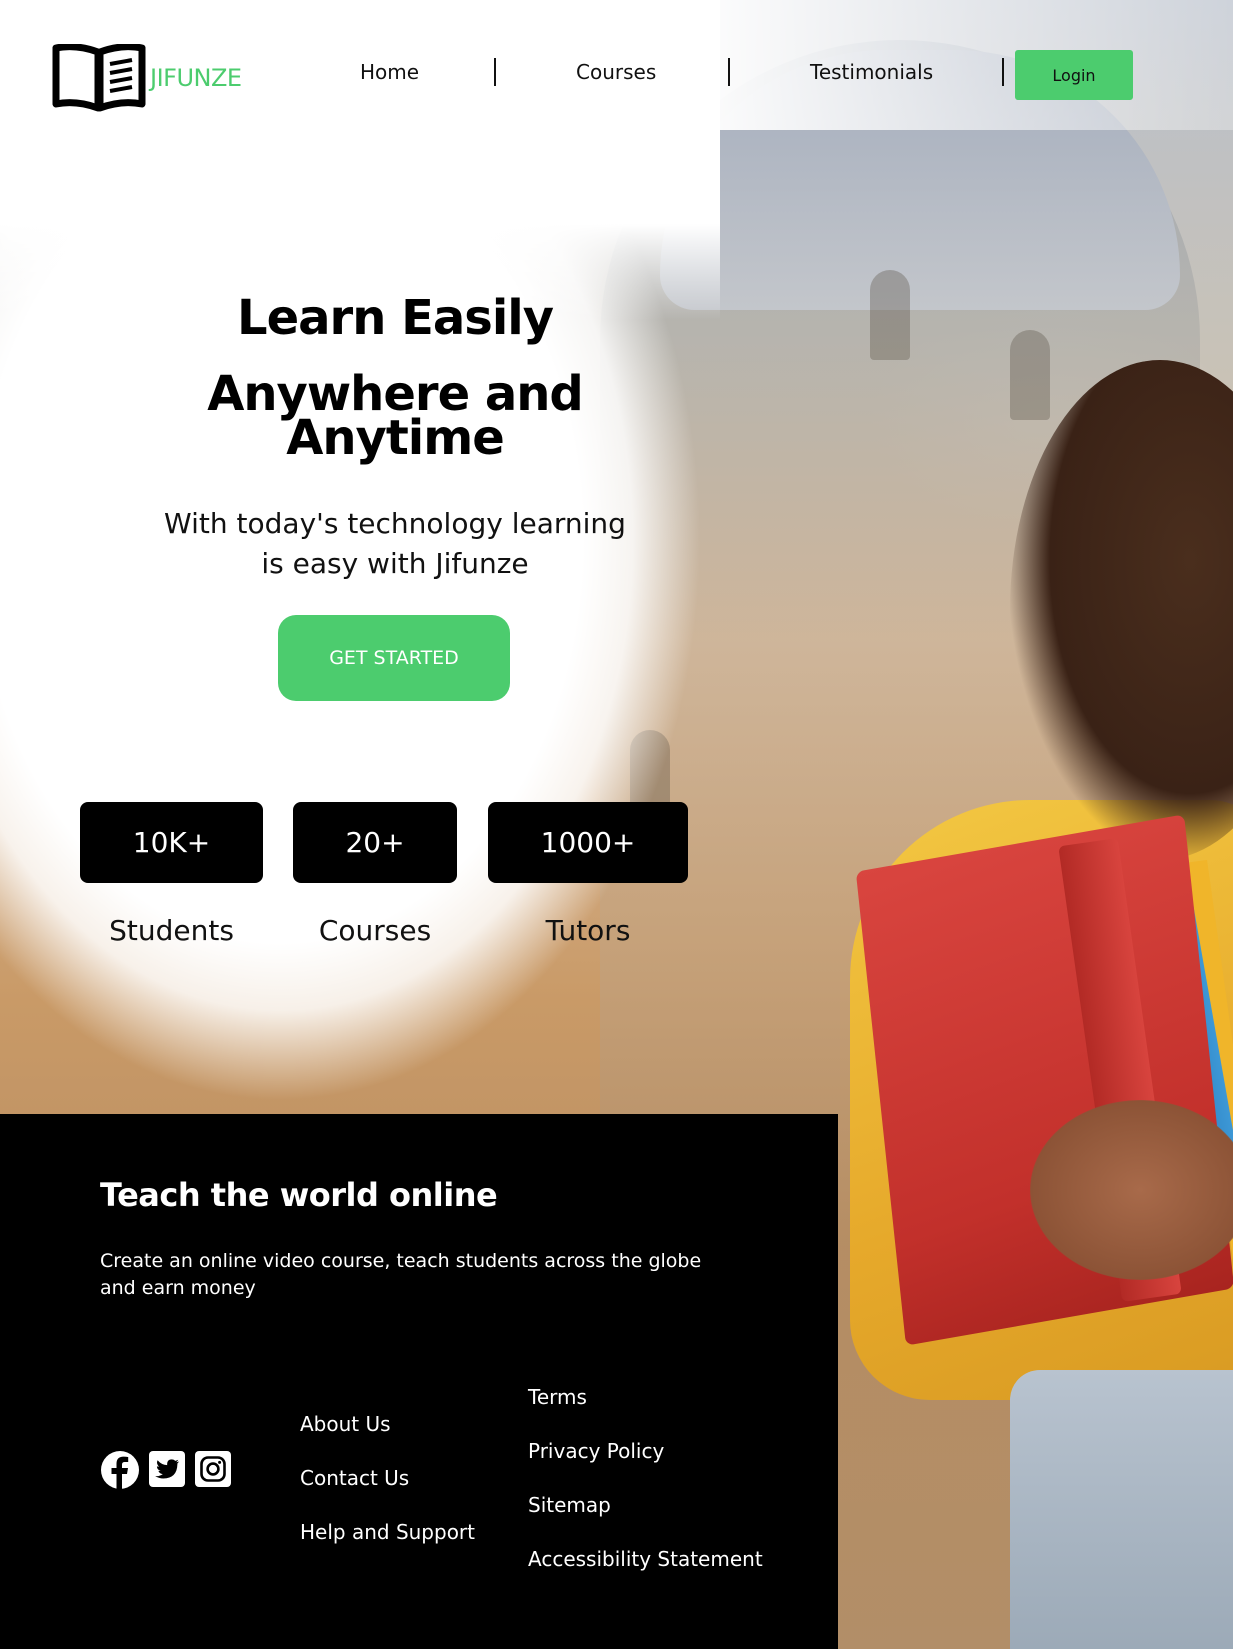 The image size is (1233, 1649). What do you see at coordinates (171, 842) in the screenshot?
I see `stat-students-value: 10K+` at bounding box center [171, 842].